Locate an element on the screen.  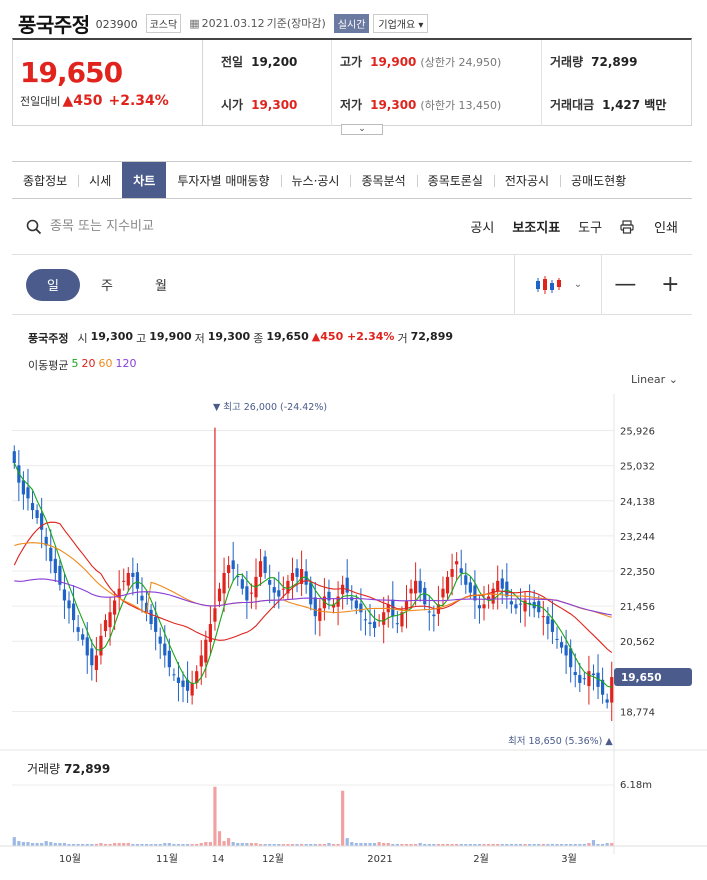
compare-search-input is located at coordinates (200, 226).